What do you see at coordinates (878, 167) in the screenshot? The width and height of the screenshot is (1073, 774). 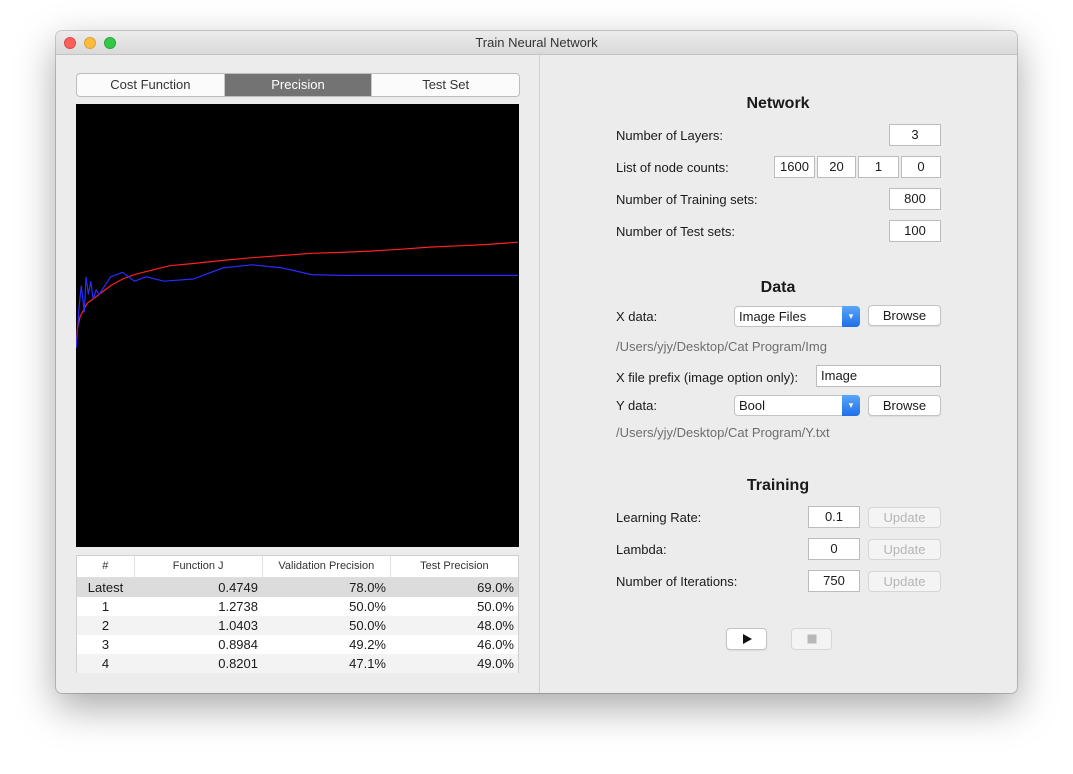 I see `node-count-field-3: 1` at bounding box center [878, 167].